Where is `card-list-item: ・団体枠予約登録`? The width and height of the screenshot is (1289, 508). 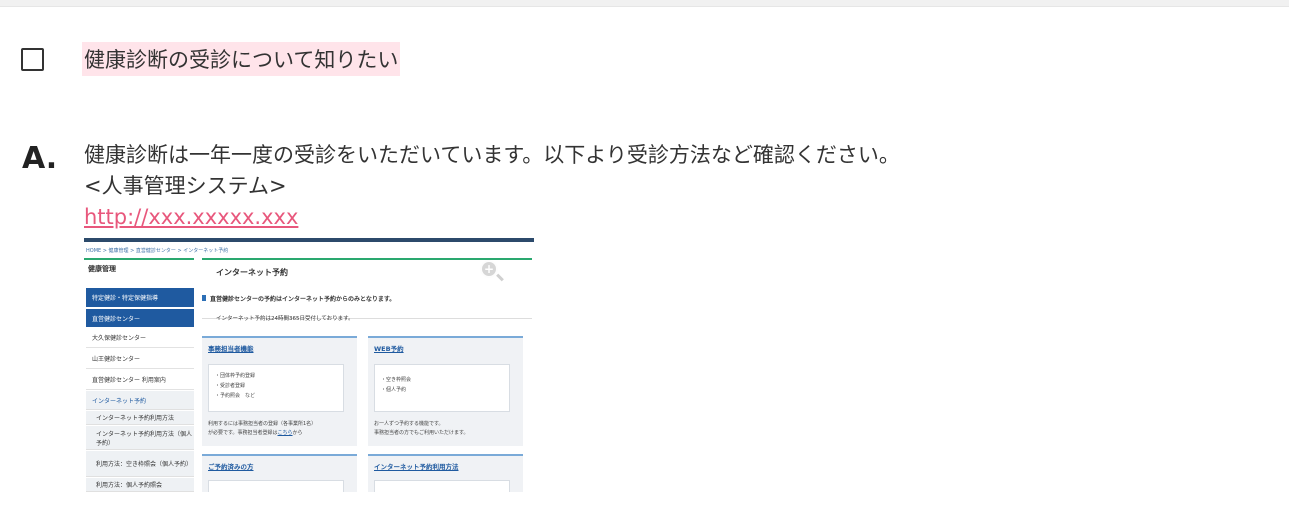 card-list-item: ・団体枠予約登録 is located at coordinates (235, 376).